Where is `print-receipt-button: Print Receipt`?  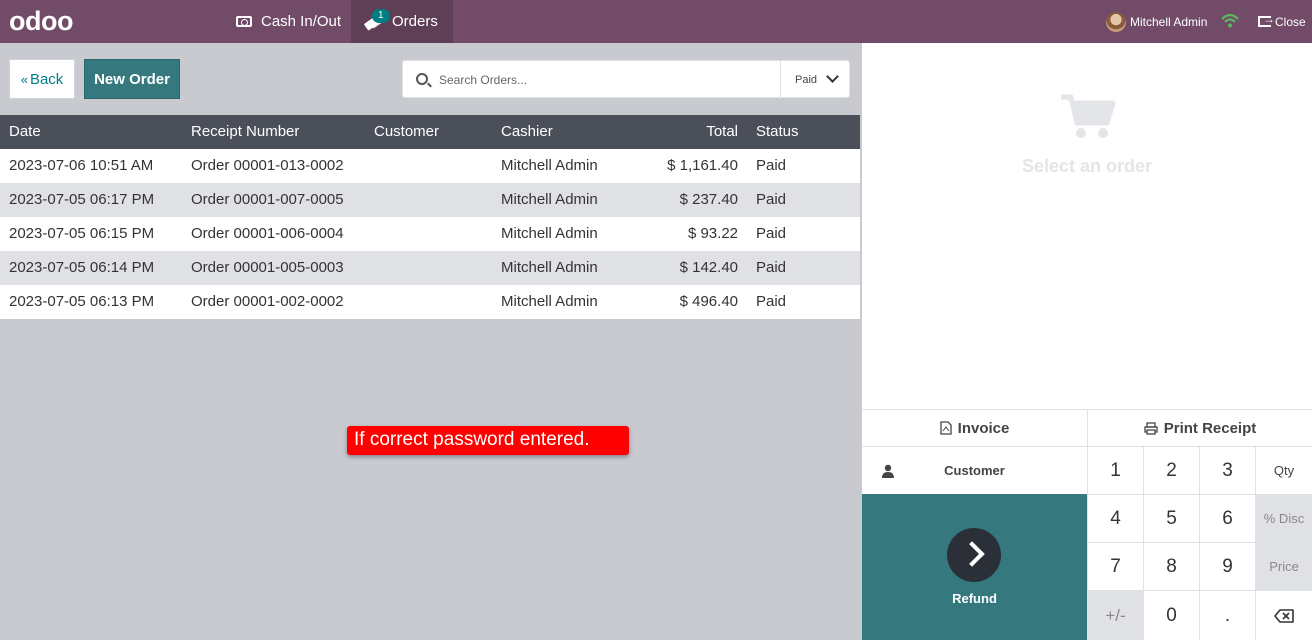 print-receipt-button: Print Receipt is located at coordinates (1199, 428).